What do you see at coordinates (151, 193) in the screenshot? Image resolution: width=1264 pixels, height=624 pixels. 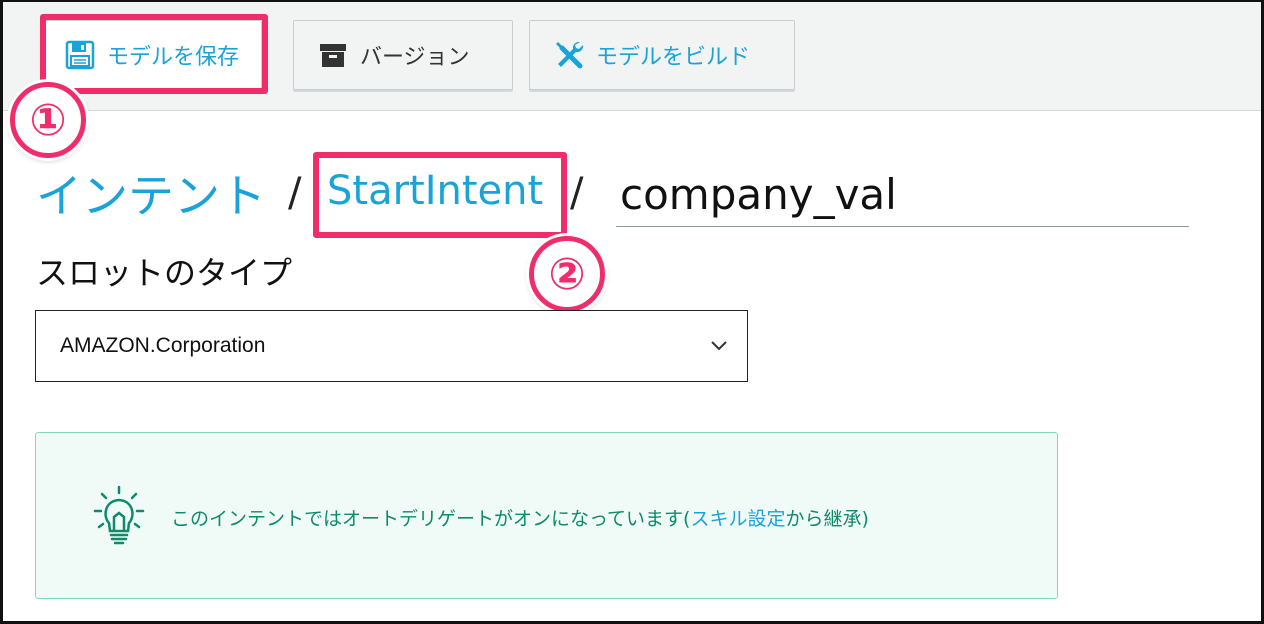 I see `breadcrumb-intents-link: インテント` at bounding box center [151, 193].